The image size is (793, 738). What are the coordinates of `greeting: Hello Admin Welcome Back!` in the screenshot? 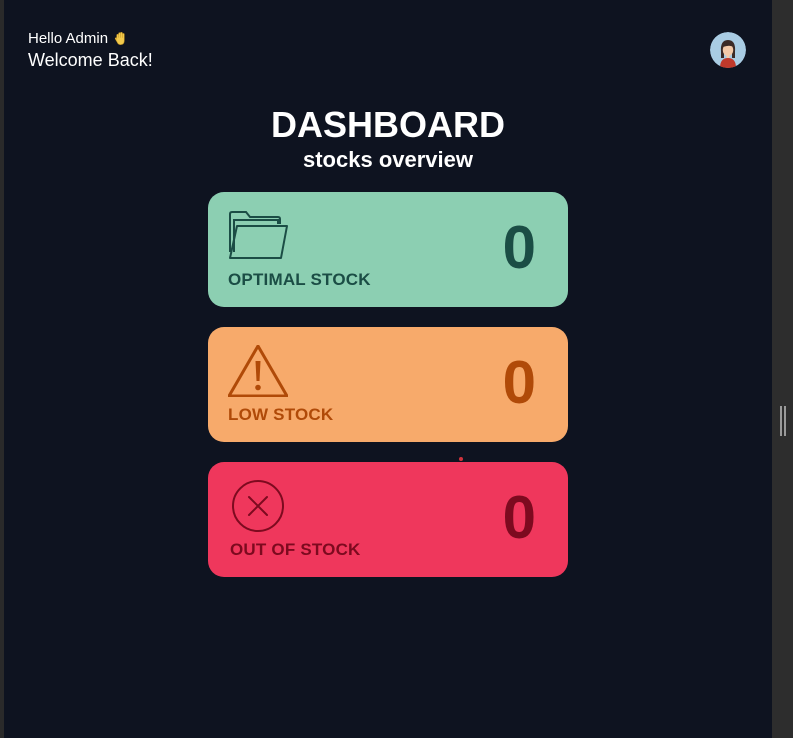 It's located at (90, 50).